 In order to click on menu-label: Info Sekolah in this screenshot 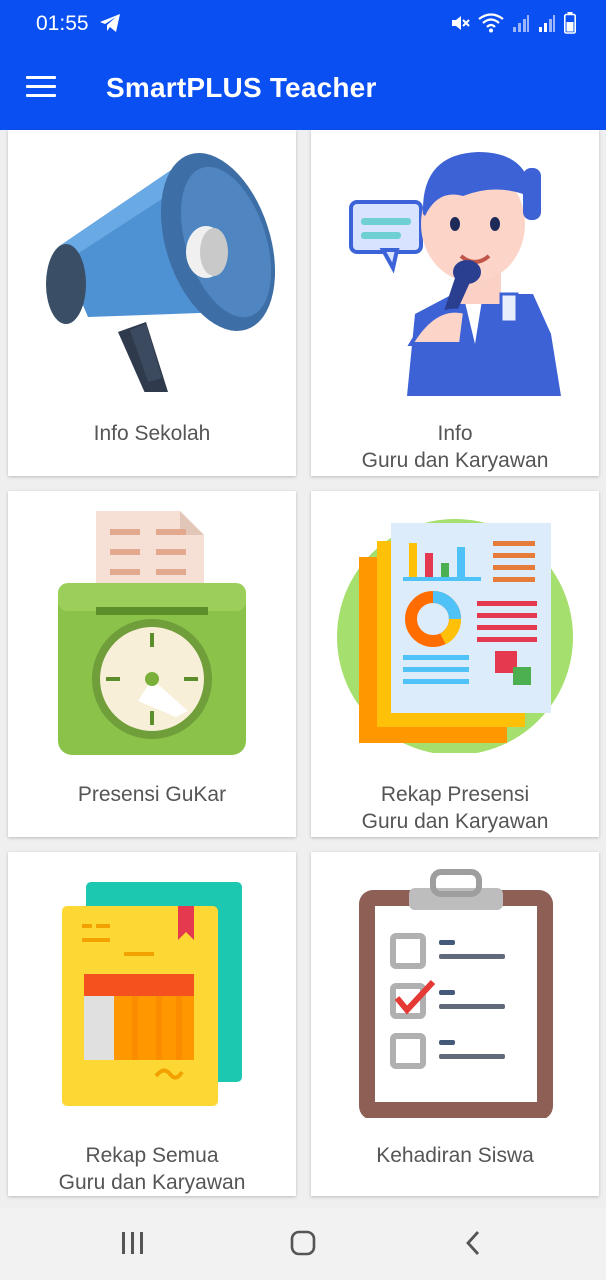, I will do `click(152, 433)`.